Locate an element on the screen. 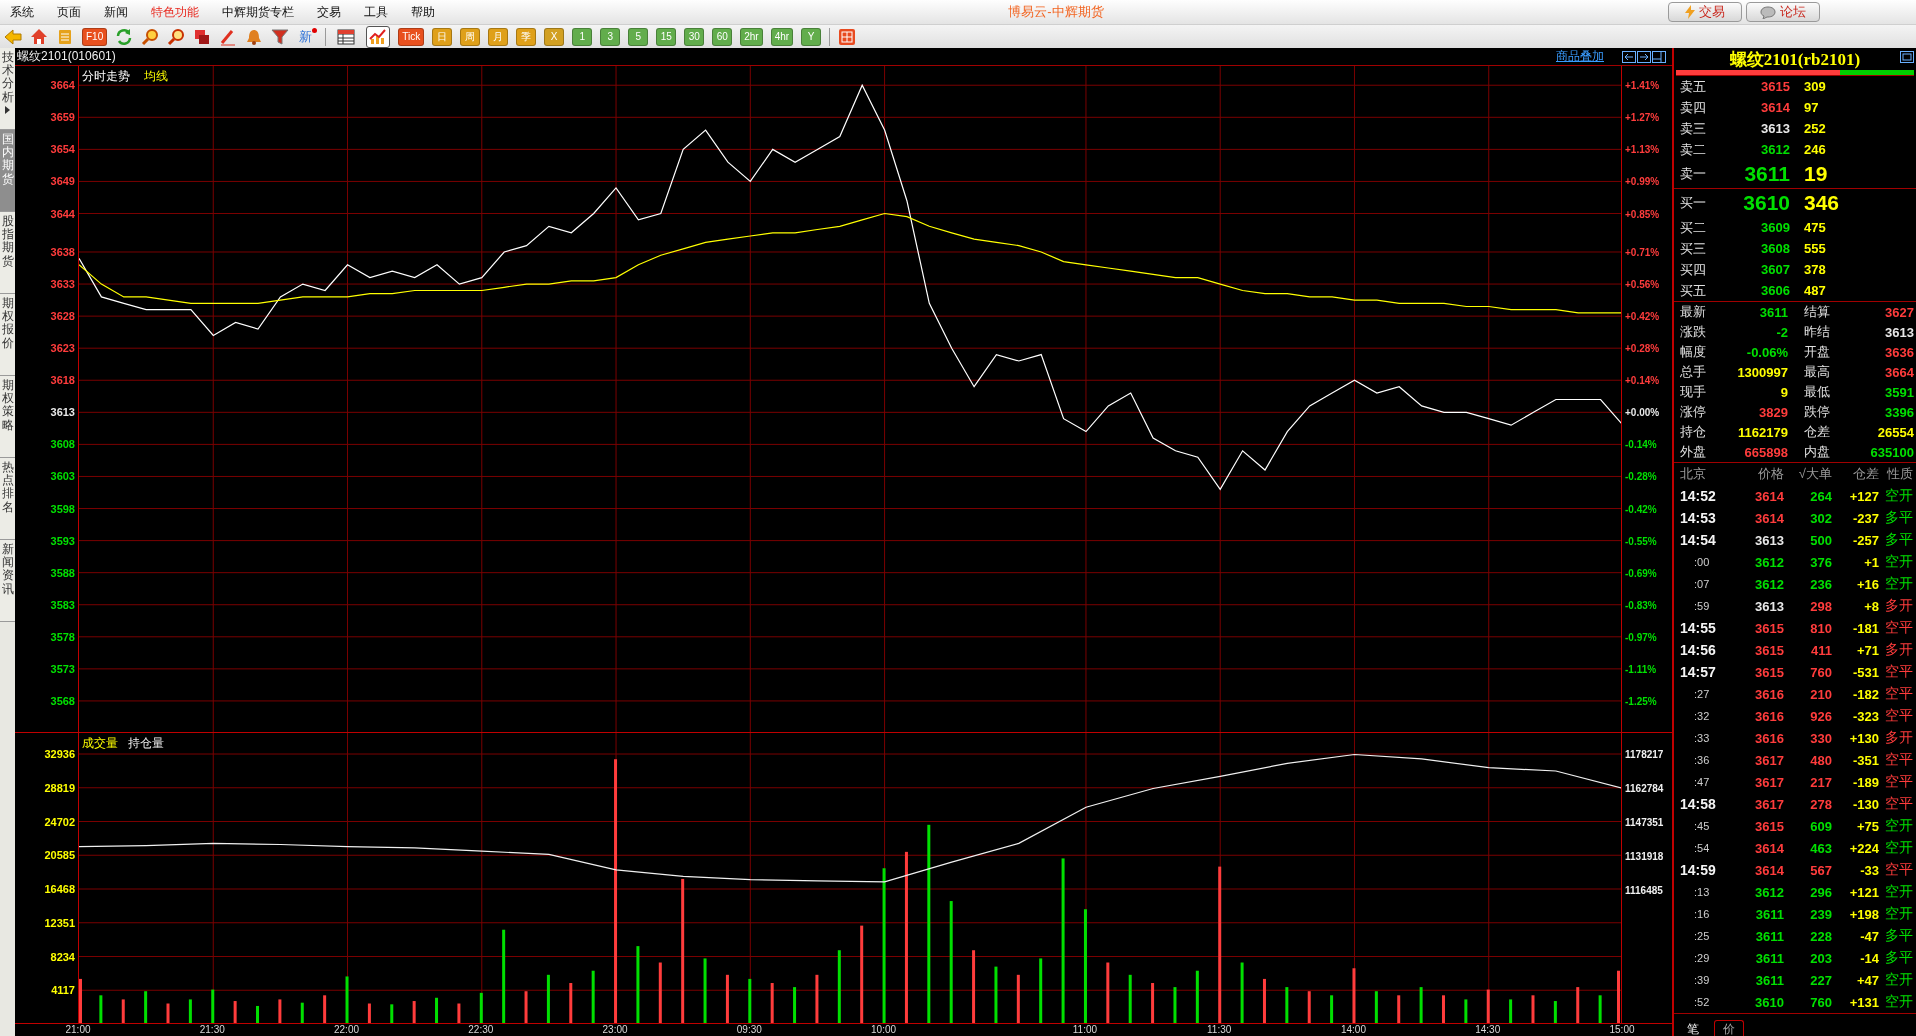 The image size is (1916, 1036). order-price: 3614 is located at coordinates (1775, 107).